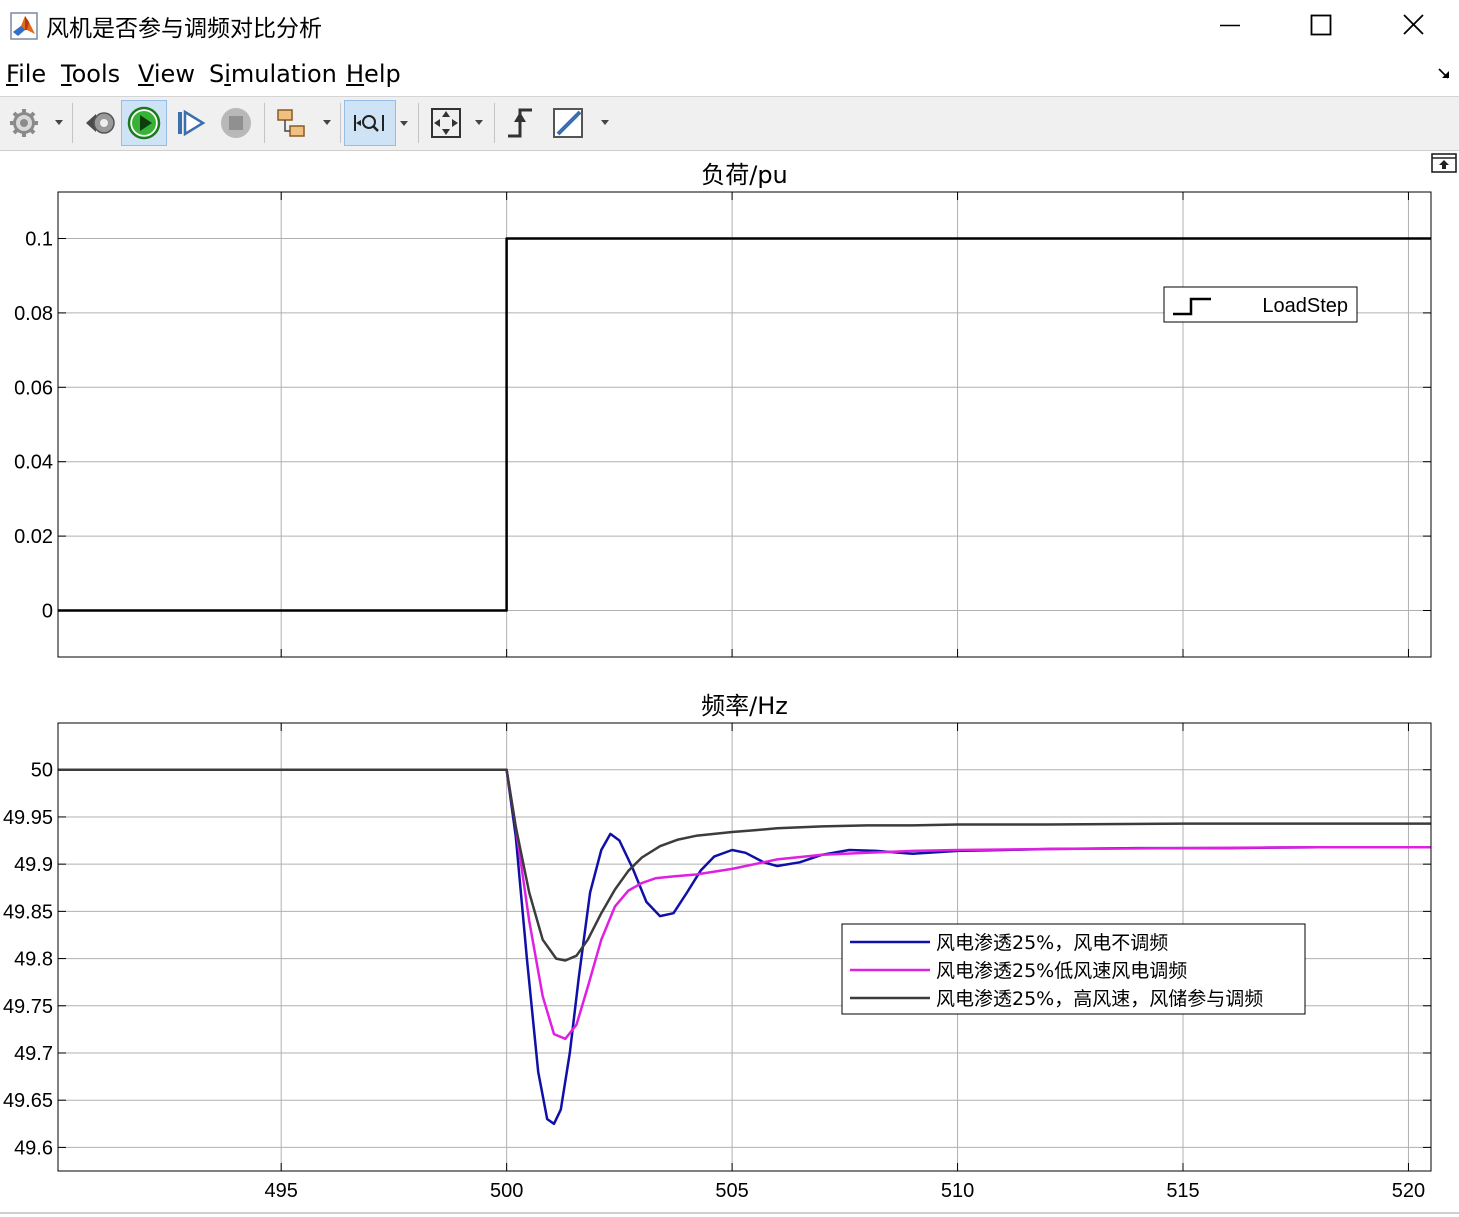  Describe the element at coordinates (28, 1101) in the screenshot. I see `y-tick-label: 49.65` at that location.